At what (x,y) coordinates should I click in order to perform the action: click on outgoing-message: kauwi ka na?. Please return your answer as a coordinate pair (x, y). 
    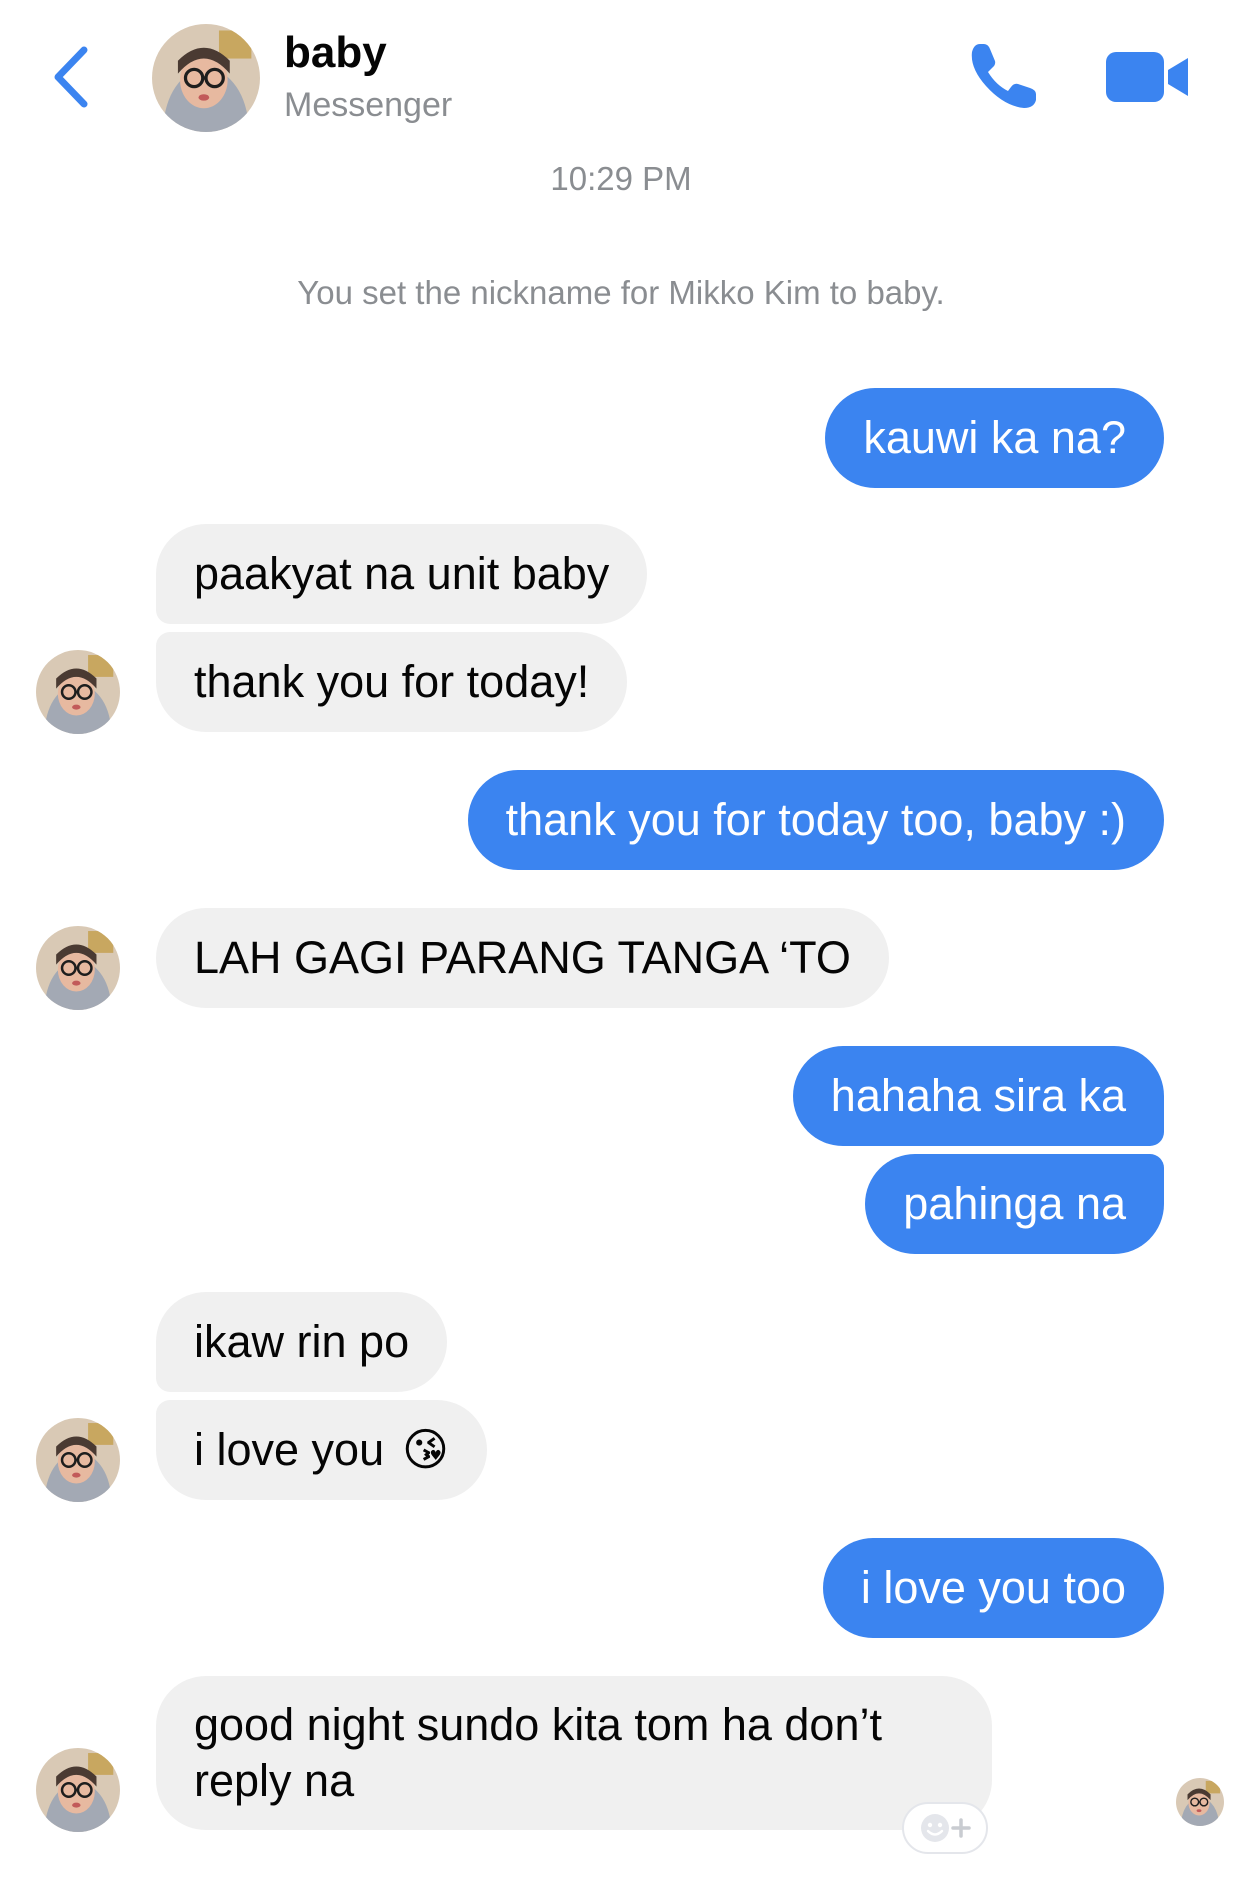
    Looking at the image, I should click on (994, 438).